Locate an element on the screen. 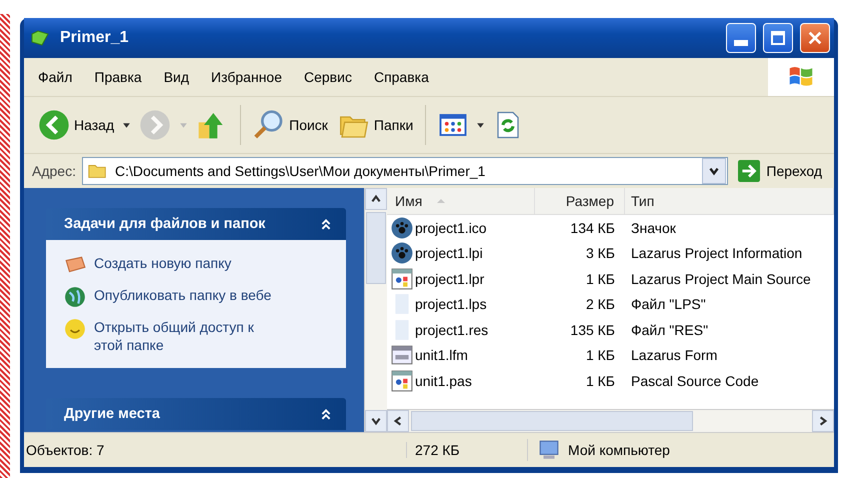 The image size is (844, 478). file-type: Lazarus Form is located at coordinates (674, 355).